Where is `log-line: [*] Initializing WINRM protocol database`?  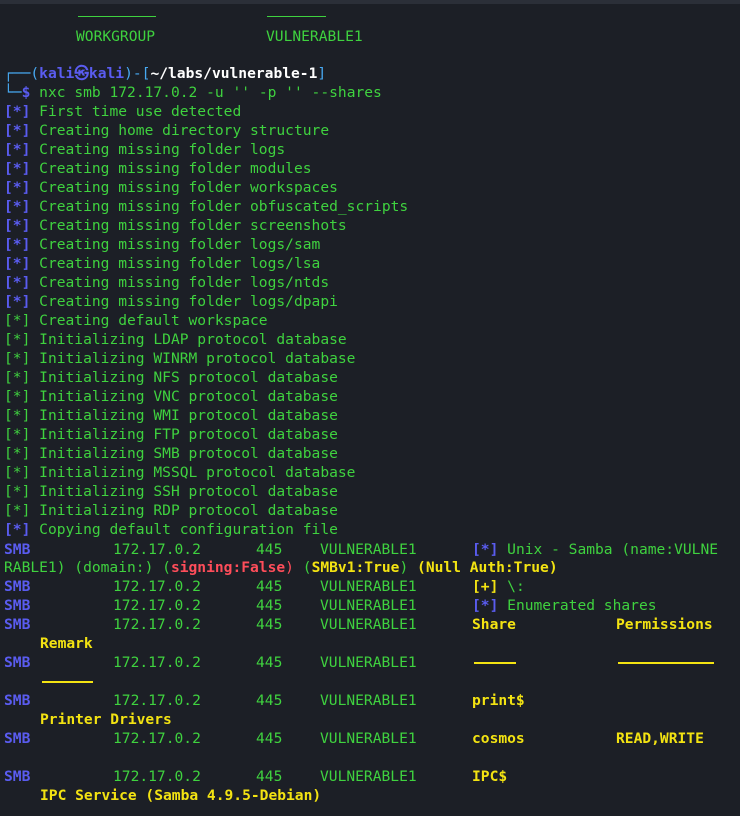 log-line: [*] Initializing WINRM protocol database is located at coordinates (179, 358).